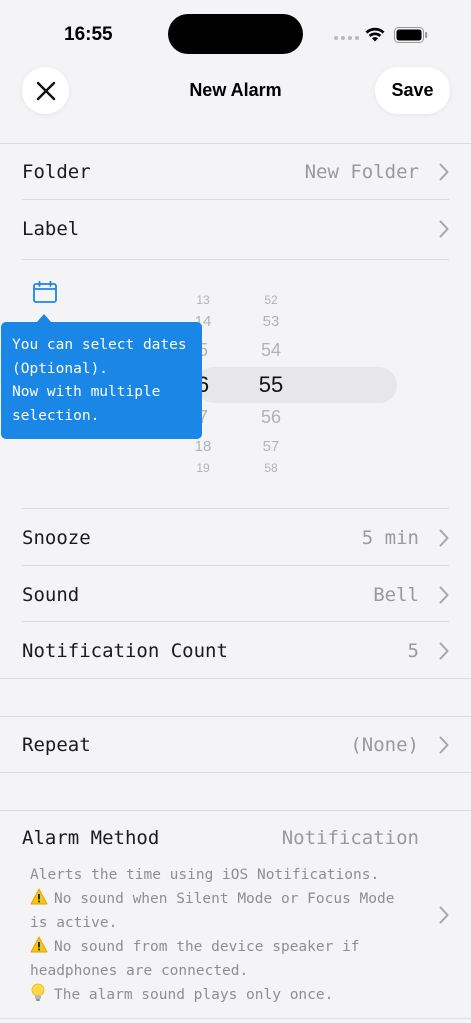 This screenshot has height=1023, width=471. I want to click on warning-text: No sound from the device speaker if, so click(207, 947).